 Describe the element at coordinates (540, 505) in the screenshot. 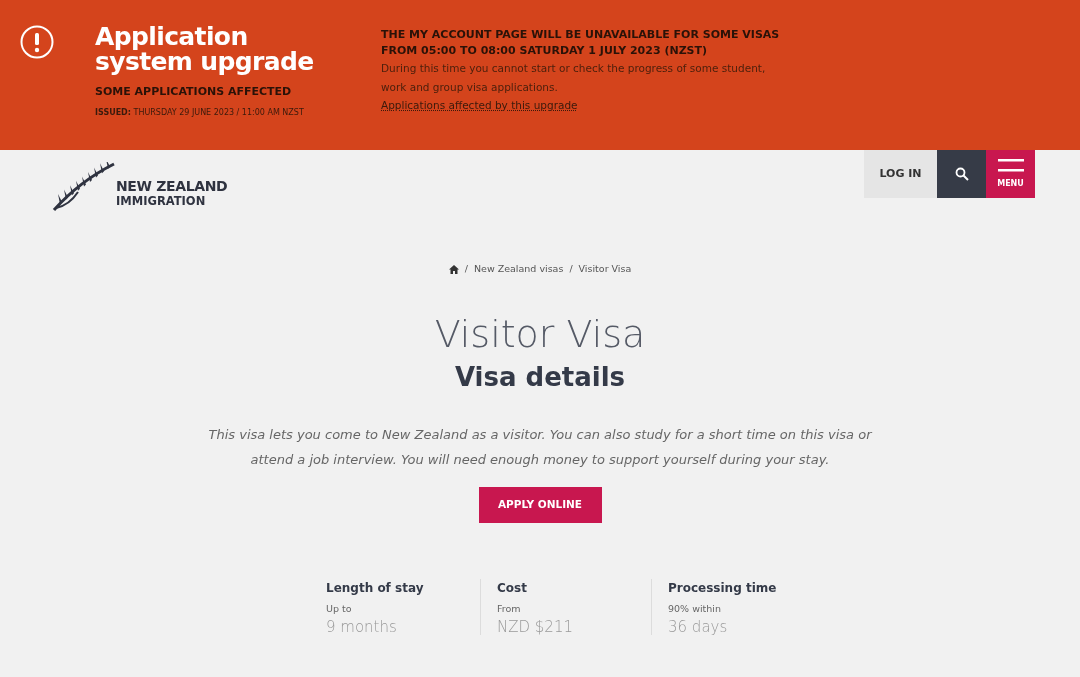

I see `apply-button: APPLY ONLINE` at that location.